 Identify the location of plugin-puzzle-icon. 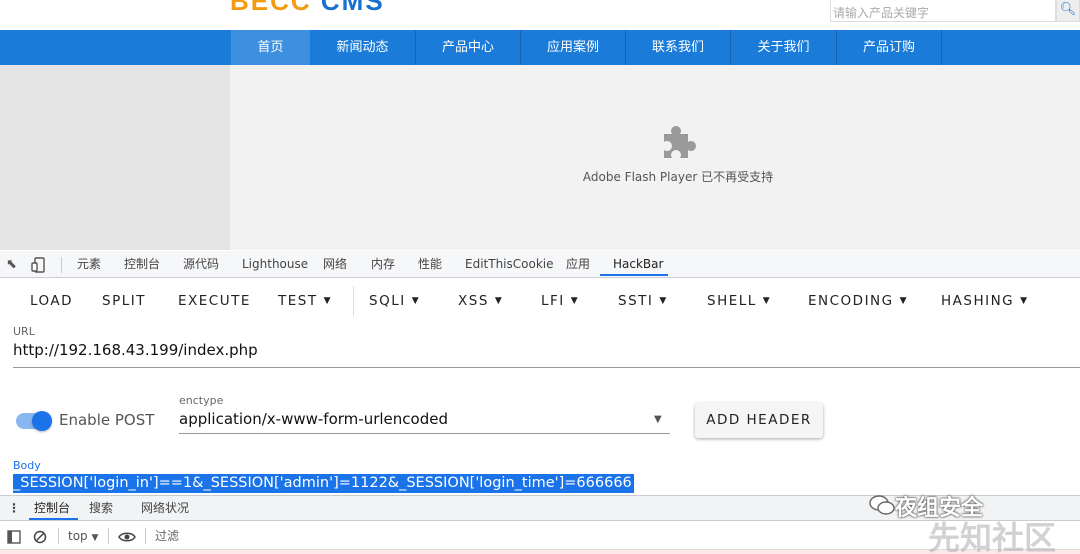
(680, 142).